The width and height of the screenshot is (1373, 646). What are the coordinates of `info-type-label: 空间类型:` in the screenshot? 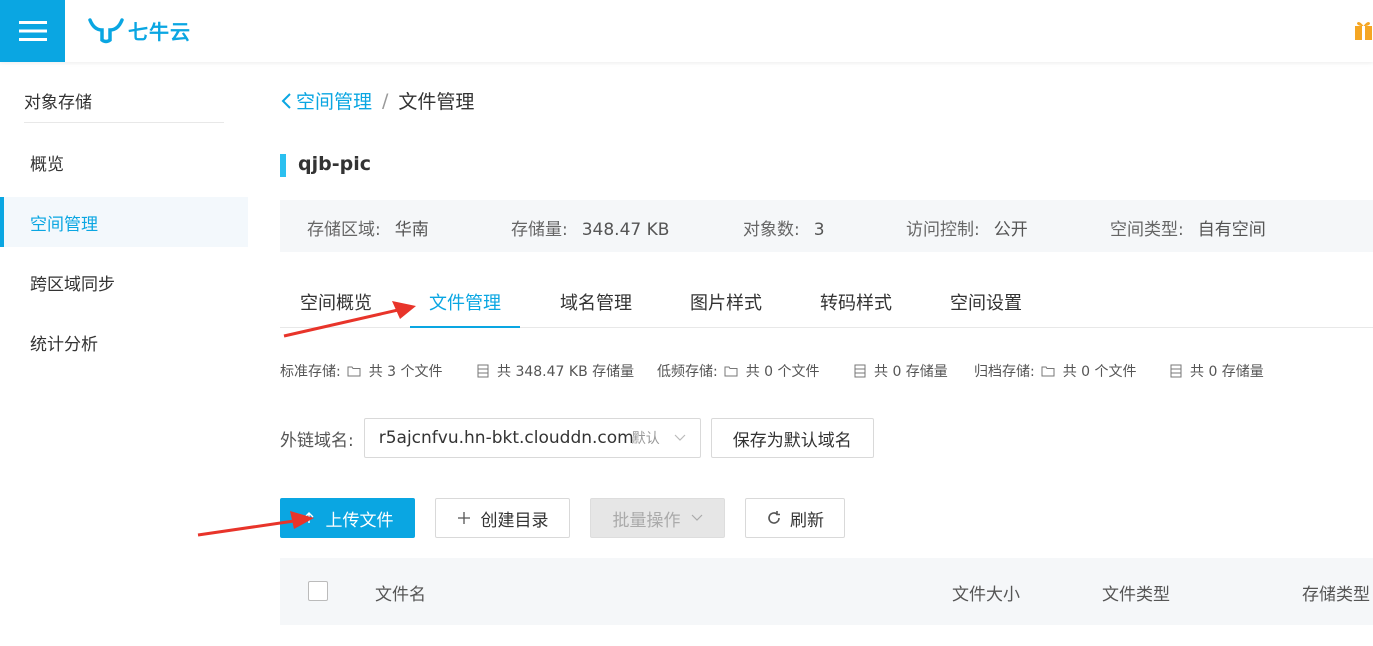 It's located at (1147, 230).